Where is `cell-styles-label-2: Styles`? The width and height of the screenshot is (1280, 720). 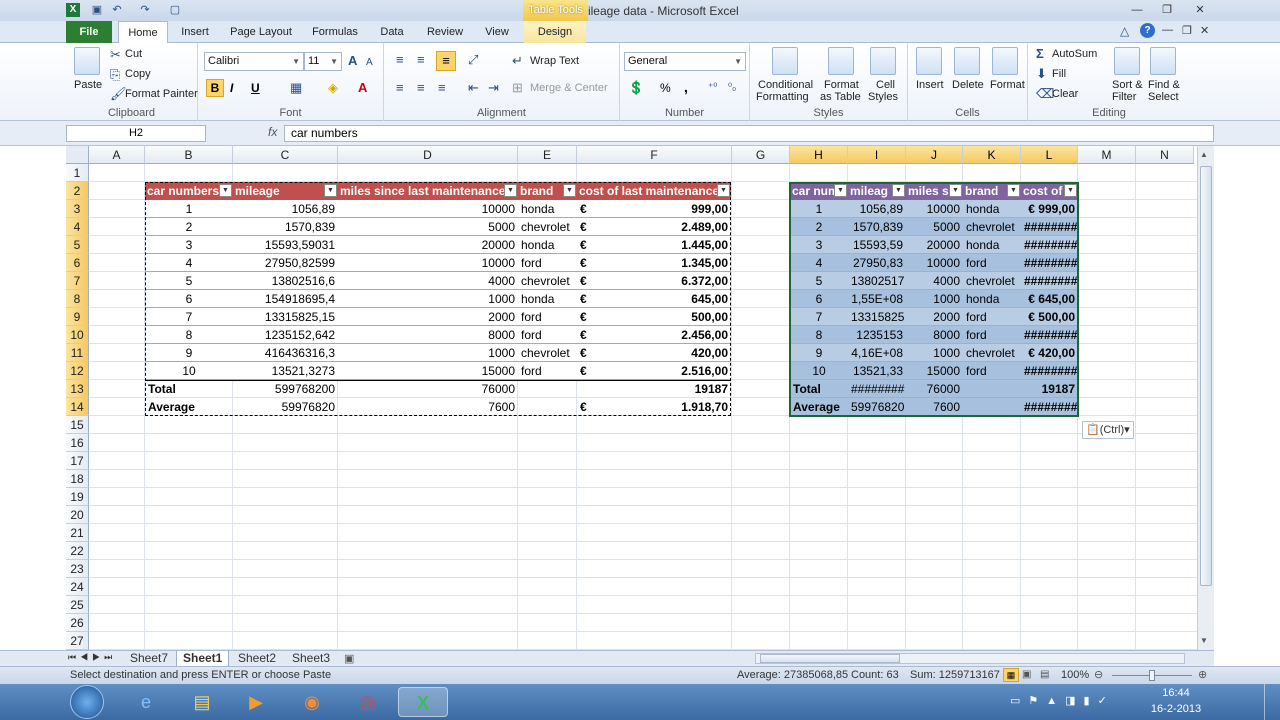
cell-styles-label-2: Styles is located at coordinates (883, 97).